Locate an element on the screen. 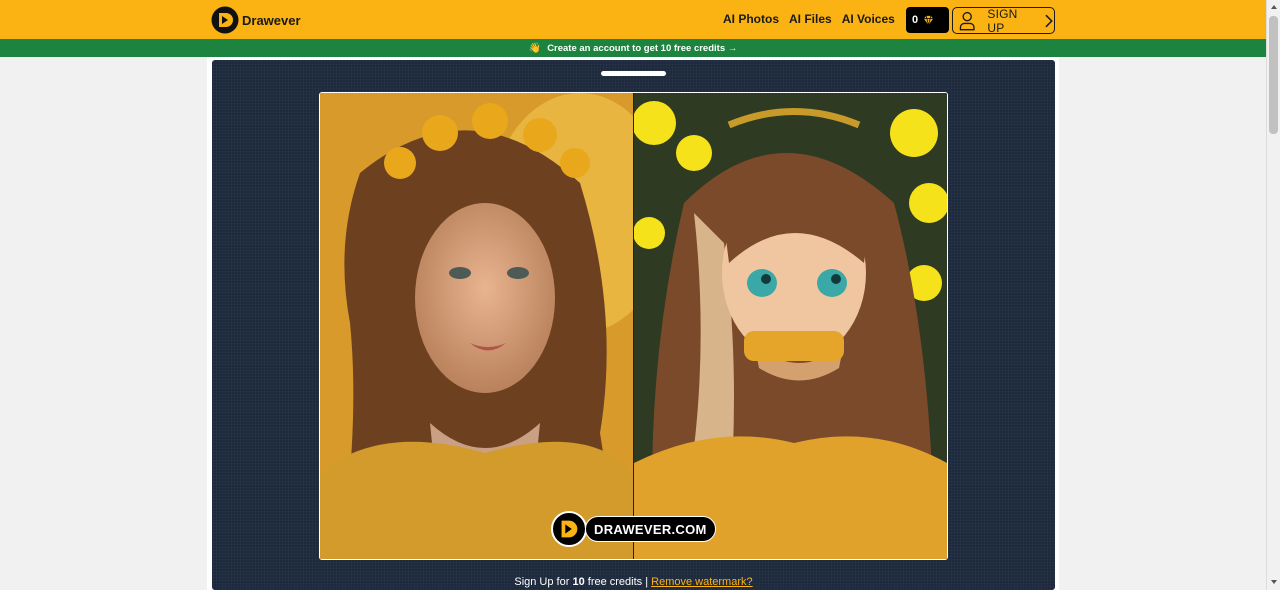 This screenshot has width=1280, height=590. footer-count: 10 is located at coordinates (578, 582).